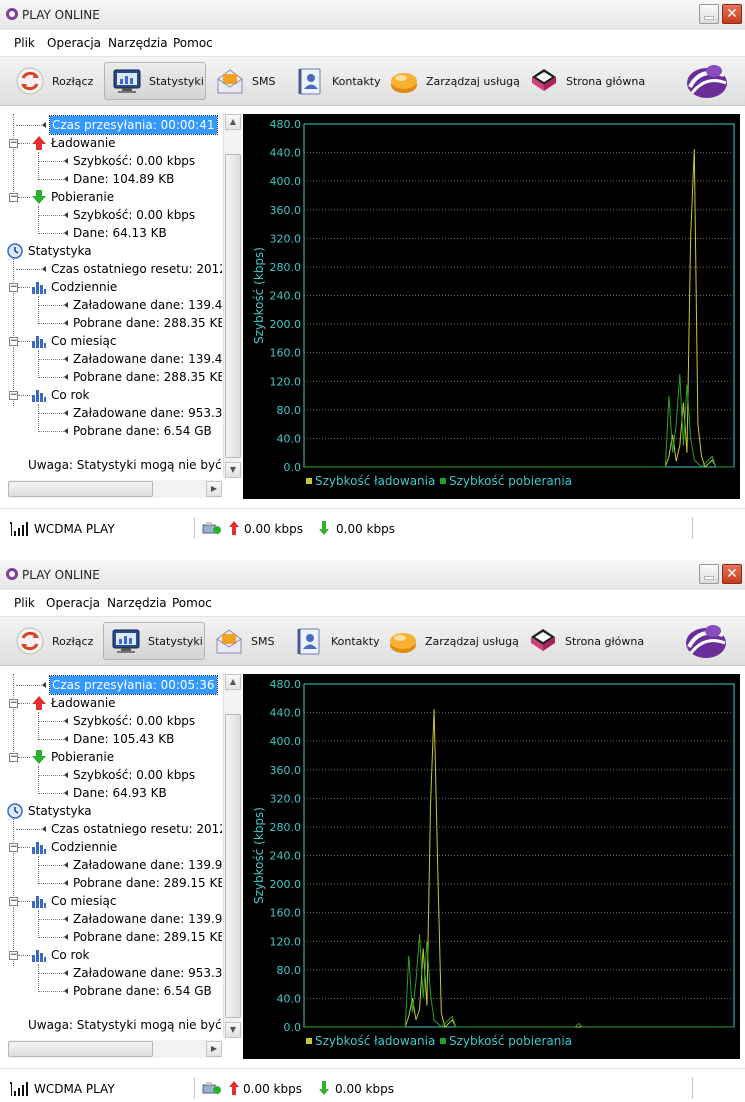 This screenshot has width=745, height=1102. What do you see at coordinates (286, 770) in the screenshot?
I see `y-tick-label: 360.0` at bounding box center [286, 770].